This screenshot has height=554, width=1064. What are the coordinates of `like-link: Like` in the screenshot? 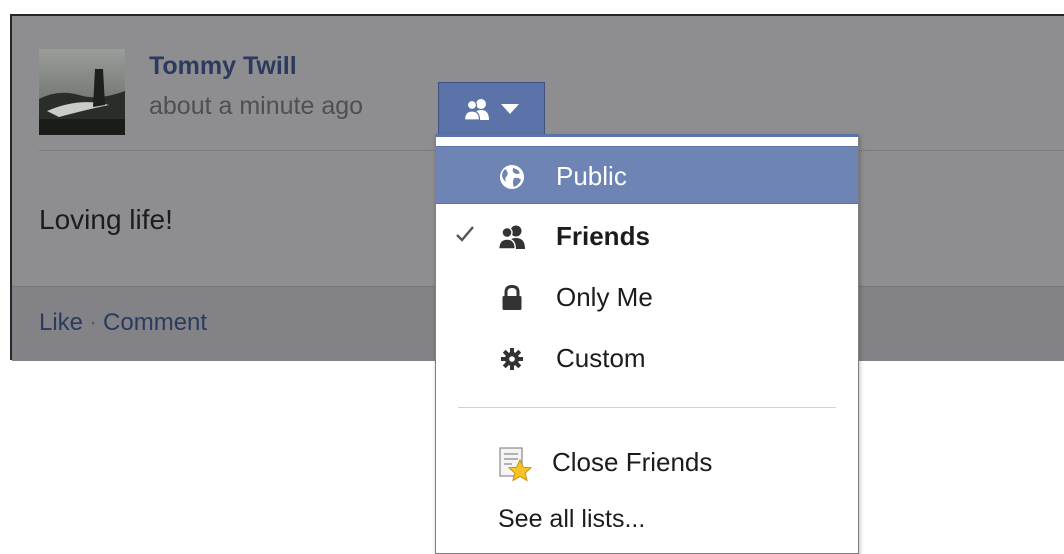 It's located at (61, 322).